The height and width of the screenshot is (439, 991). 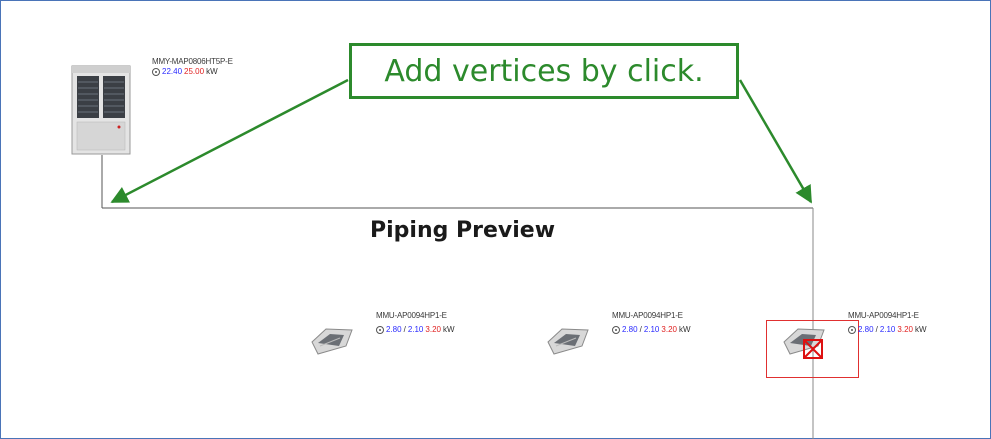 I want to click on callout-arrow-right, so click(x=775, y=141).